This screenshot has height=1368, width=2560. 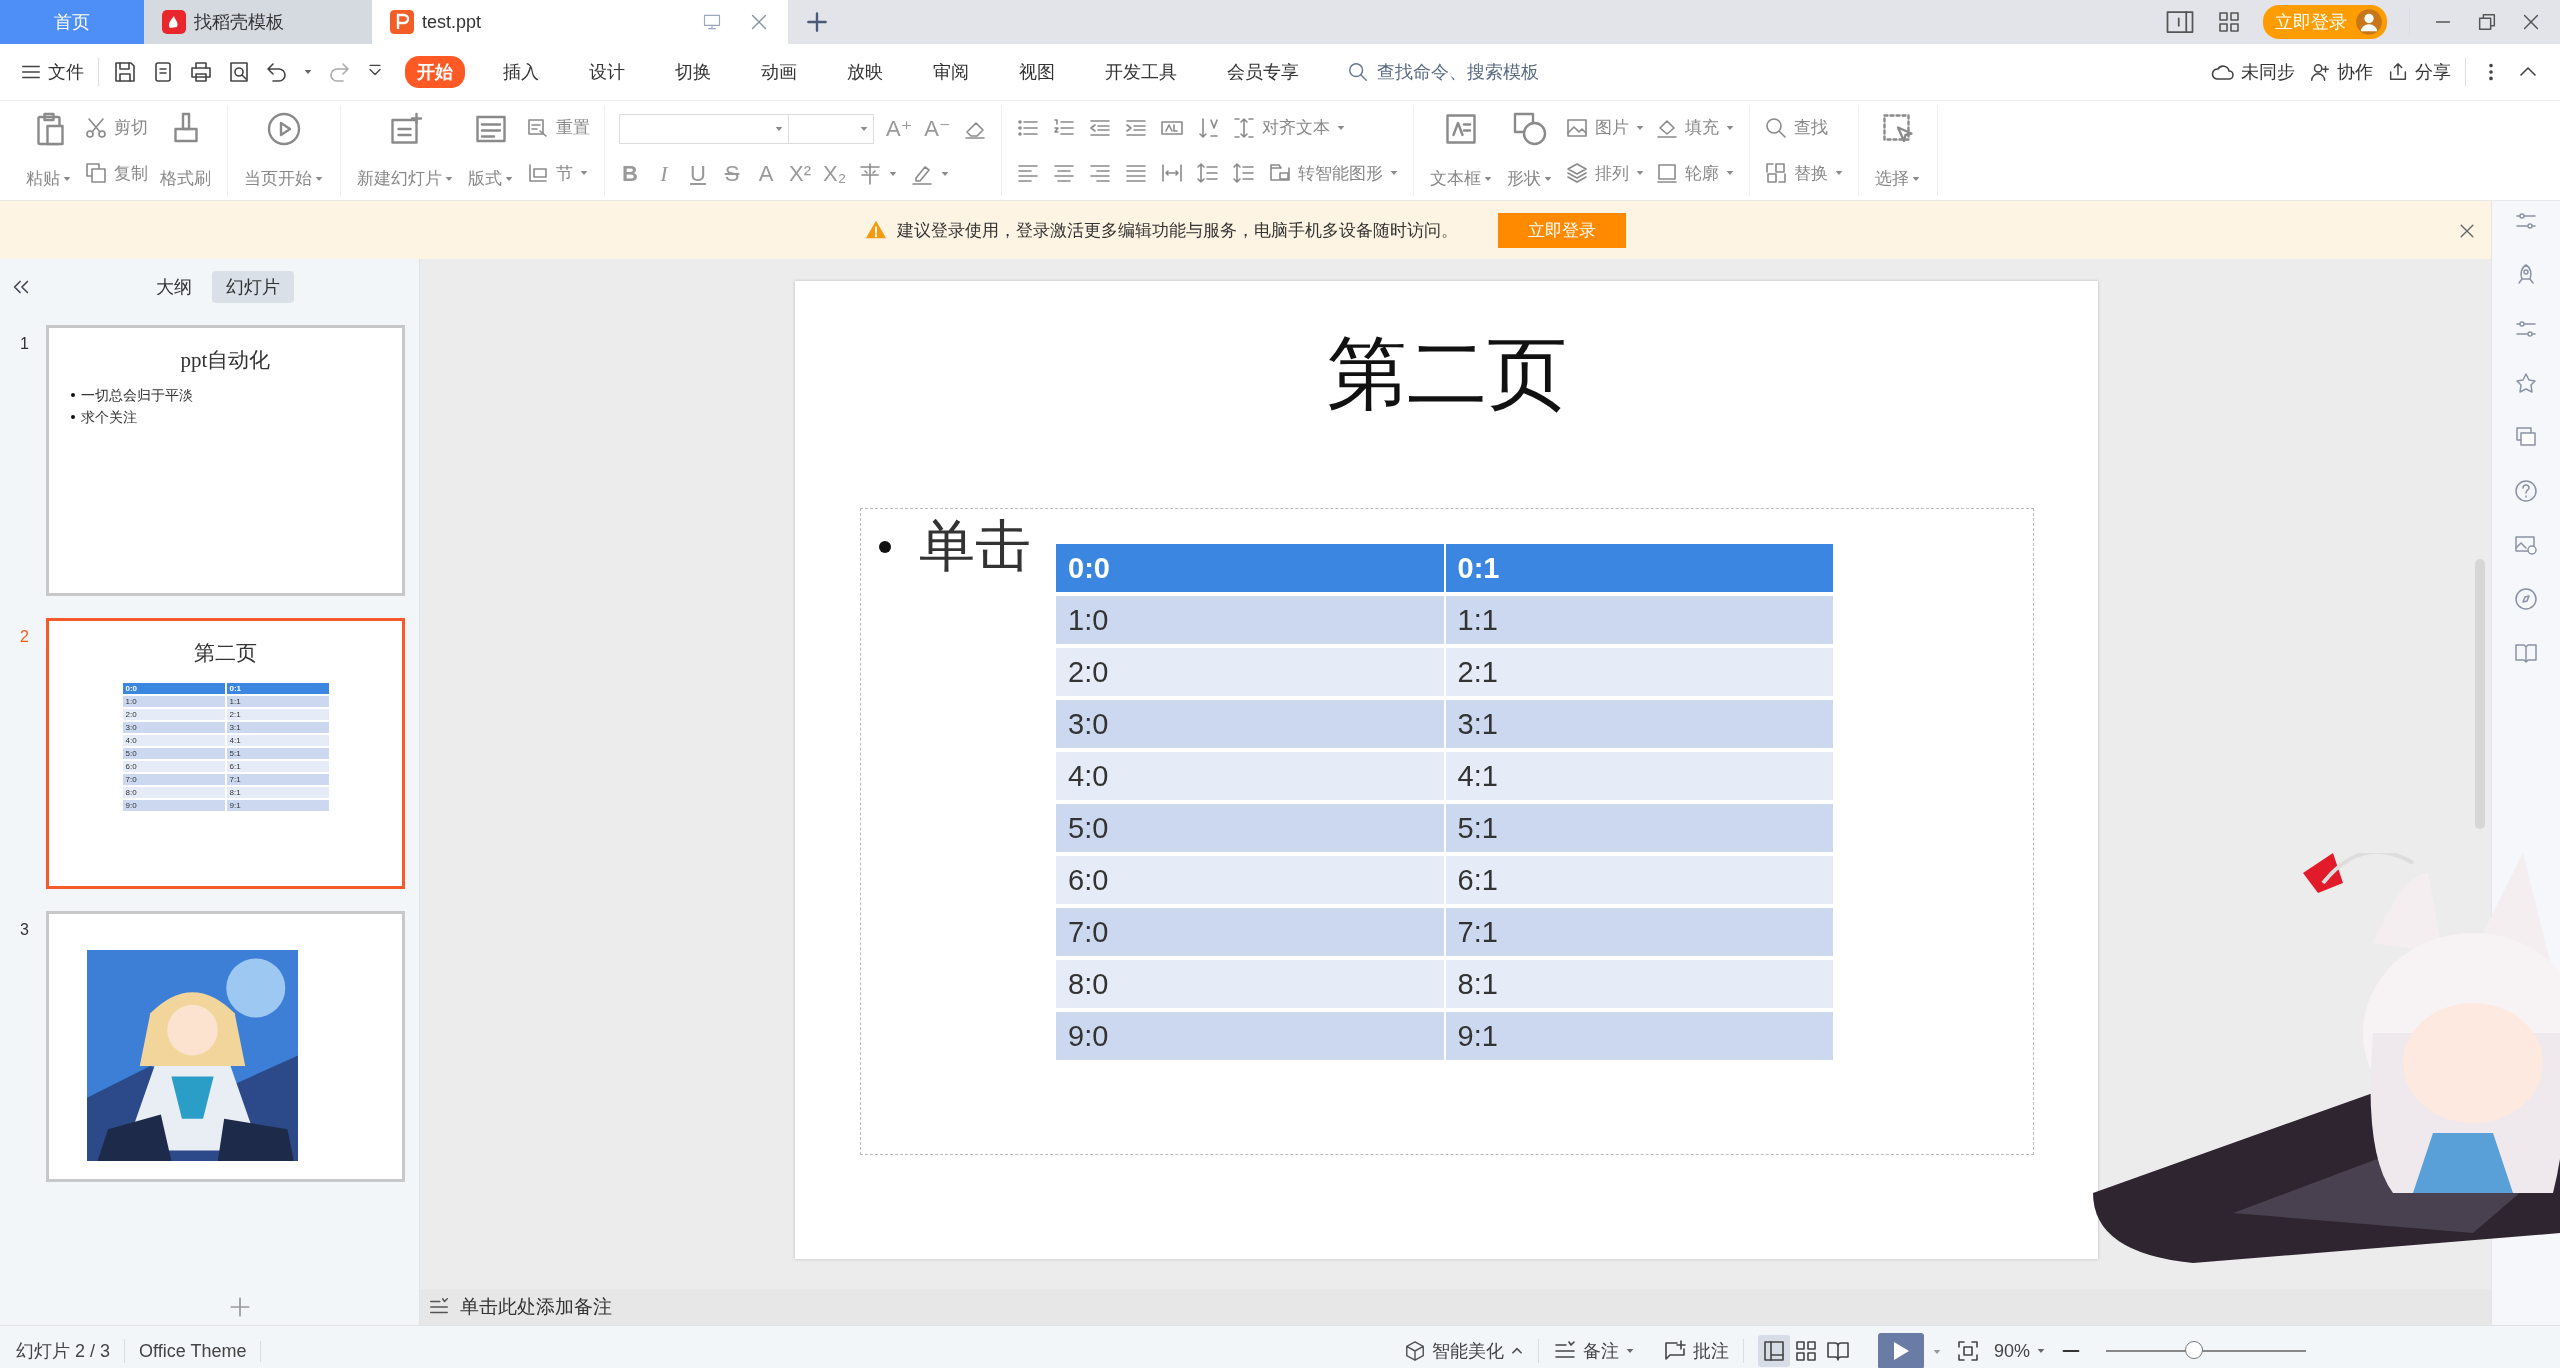 I want to click on panel-tab: 大纲, so click(x=174, y=287).